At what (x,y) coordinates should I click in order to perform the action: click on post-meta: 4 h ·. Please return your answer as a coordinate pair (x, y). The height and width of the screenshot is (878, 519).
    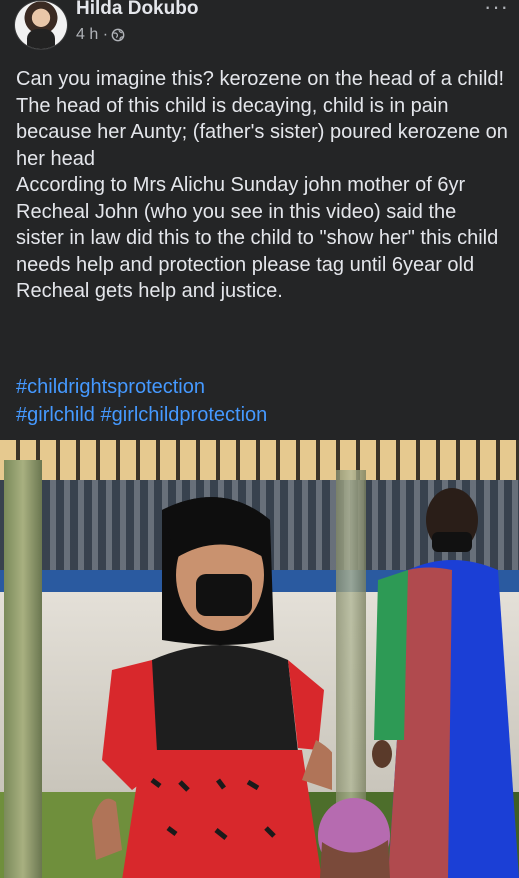
    Looking at the image, I should click on (100, 35).